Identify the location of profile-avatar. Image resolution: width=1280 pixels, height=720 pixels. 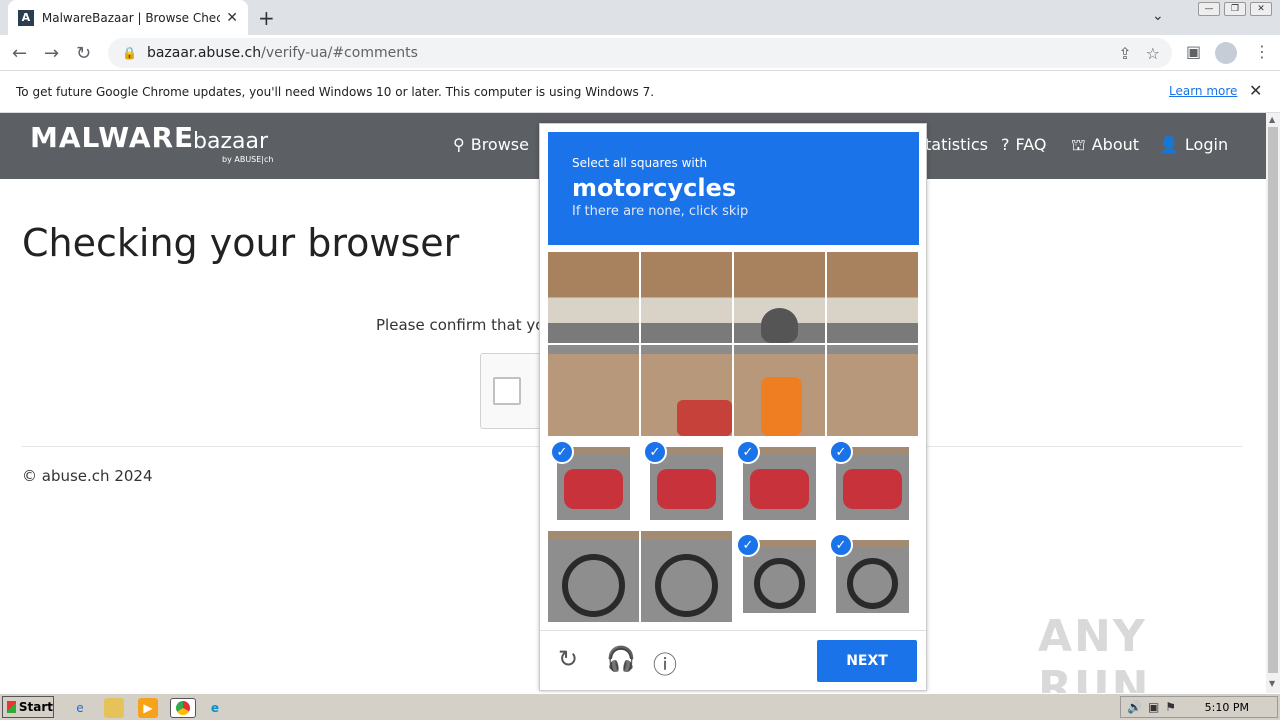
(1226, 53).